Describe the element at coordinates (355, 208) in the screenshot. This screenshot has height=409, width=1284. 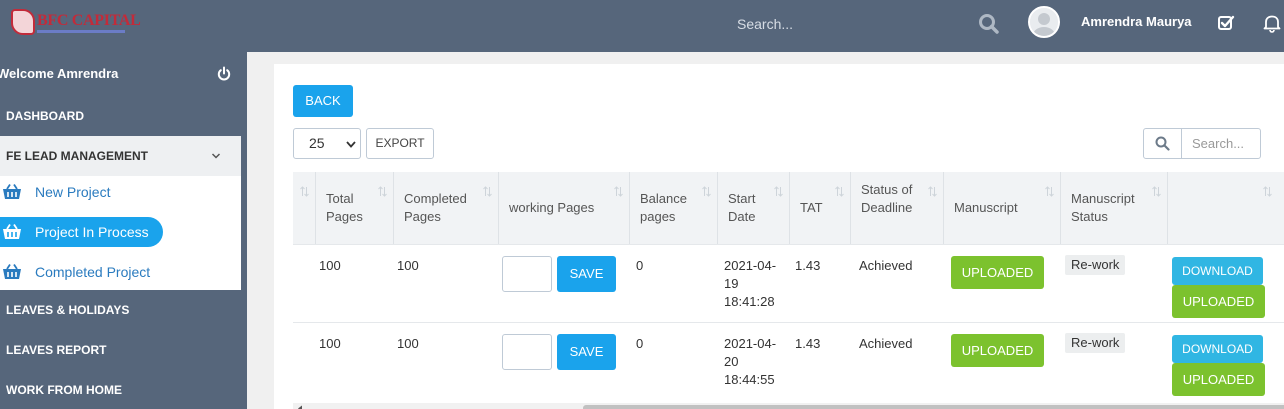
I see `column-header-total-pages: Total Pages` at that location.